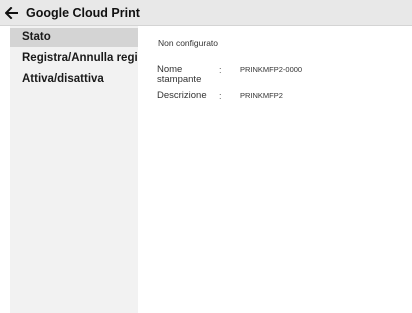 Image resolution: width=412 pixels, height=313 pixels. I want to click on field-label: Descrizione, so click(182, 95).